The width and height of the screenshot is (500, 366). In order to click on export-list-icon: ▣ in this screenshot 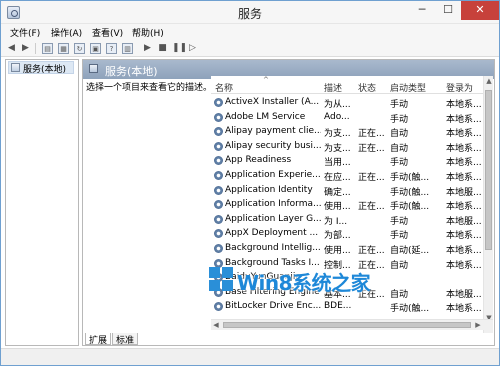, I will do `click(95, 48)`.